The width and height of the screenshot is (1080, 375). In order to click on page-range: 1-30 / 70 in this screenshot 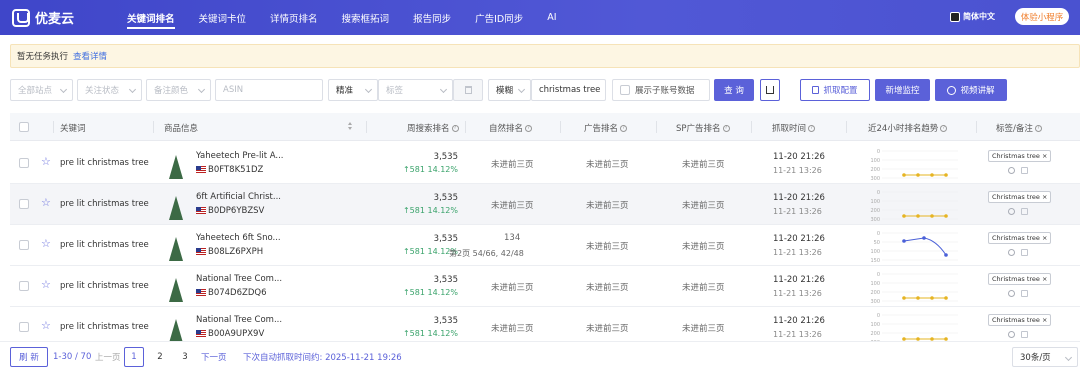, I will do `click(72, 357)`.